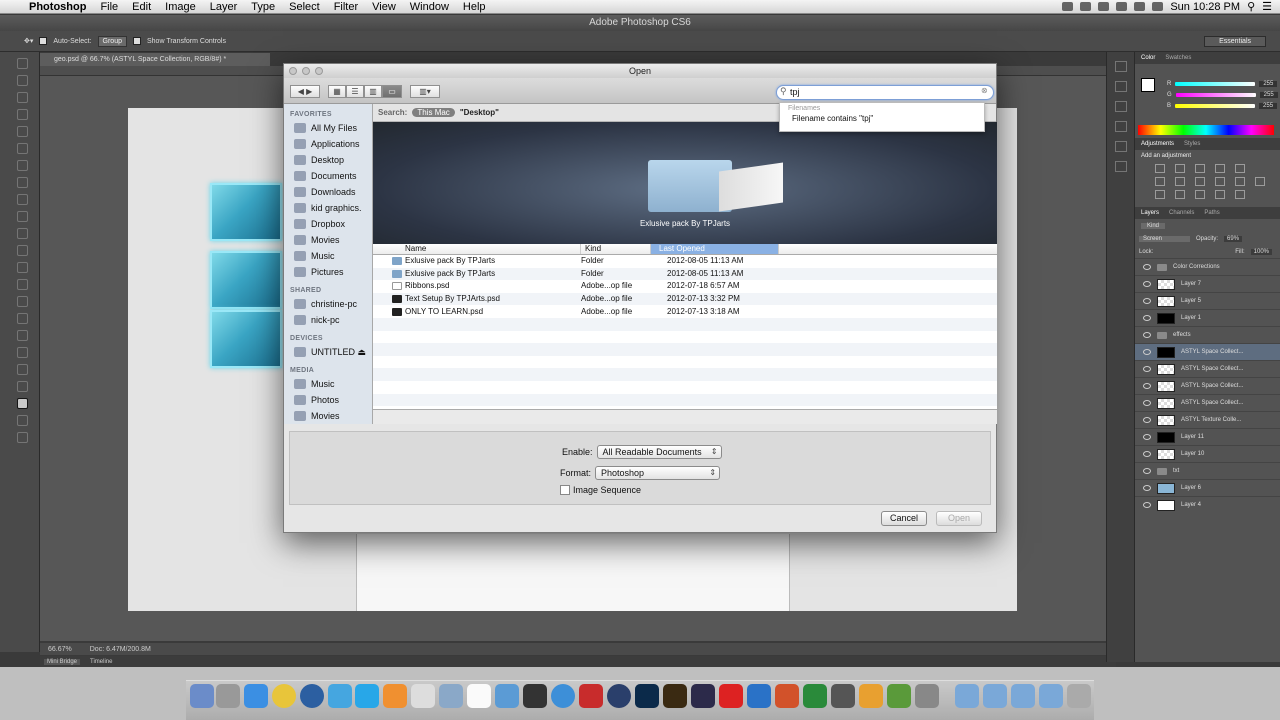 Image resolution: width=1280 pixels, height=720 pixels. I want to click on gradient-tool-icon, so click(22, 250).